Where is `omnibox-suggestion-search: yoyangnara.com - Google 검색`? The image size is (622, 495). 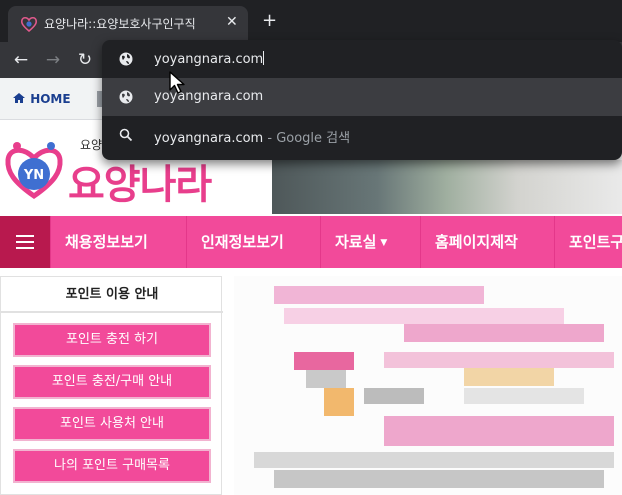 omnibox-suggestion-search: yoyangnara.com - Google 검색 is located at coordinates (362, 135).